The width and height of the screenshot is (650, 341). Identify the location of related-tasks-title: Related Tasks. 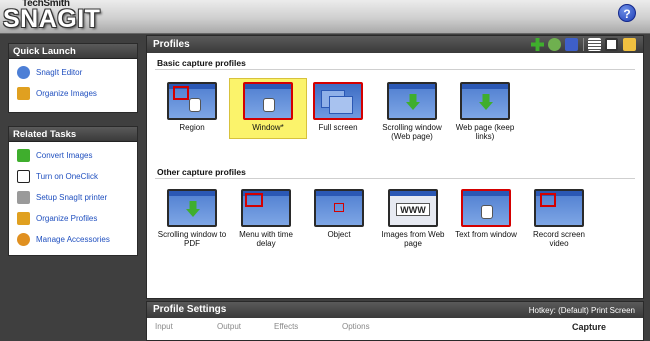
(73, 134).